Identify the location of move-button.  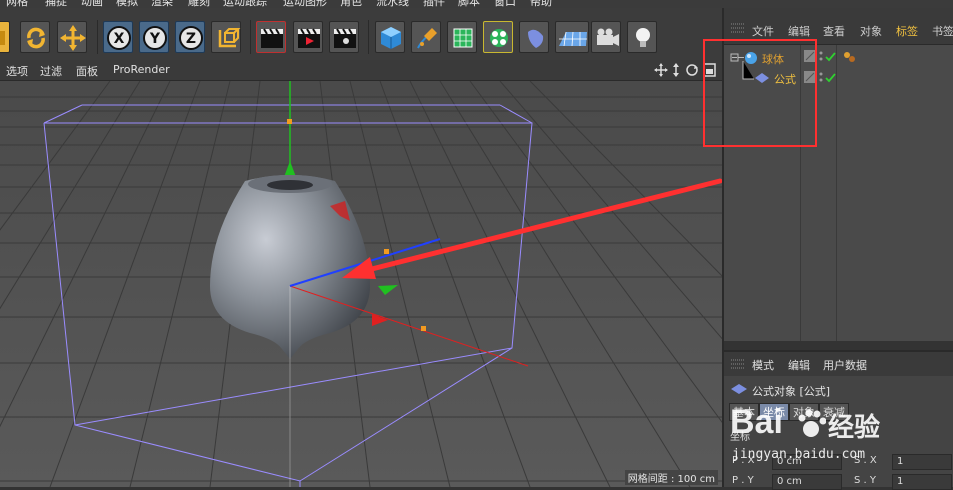
(72, 37).